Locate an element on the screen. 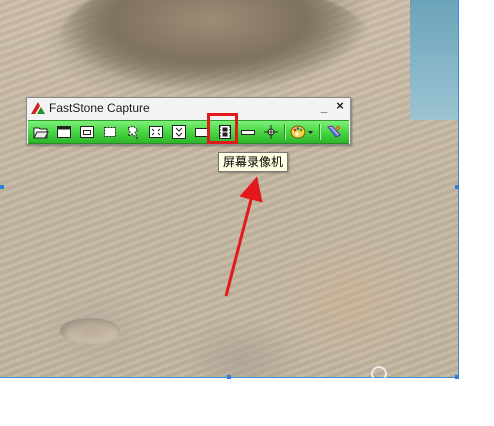 The height and width of the screenshot is (426, 494). output-palette-icon is located at coordinates (301, 132).